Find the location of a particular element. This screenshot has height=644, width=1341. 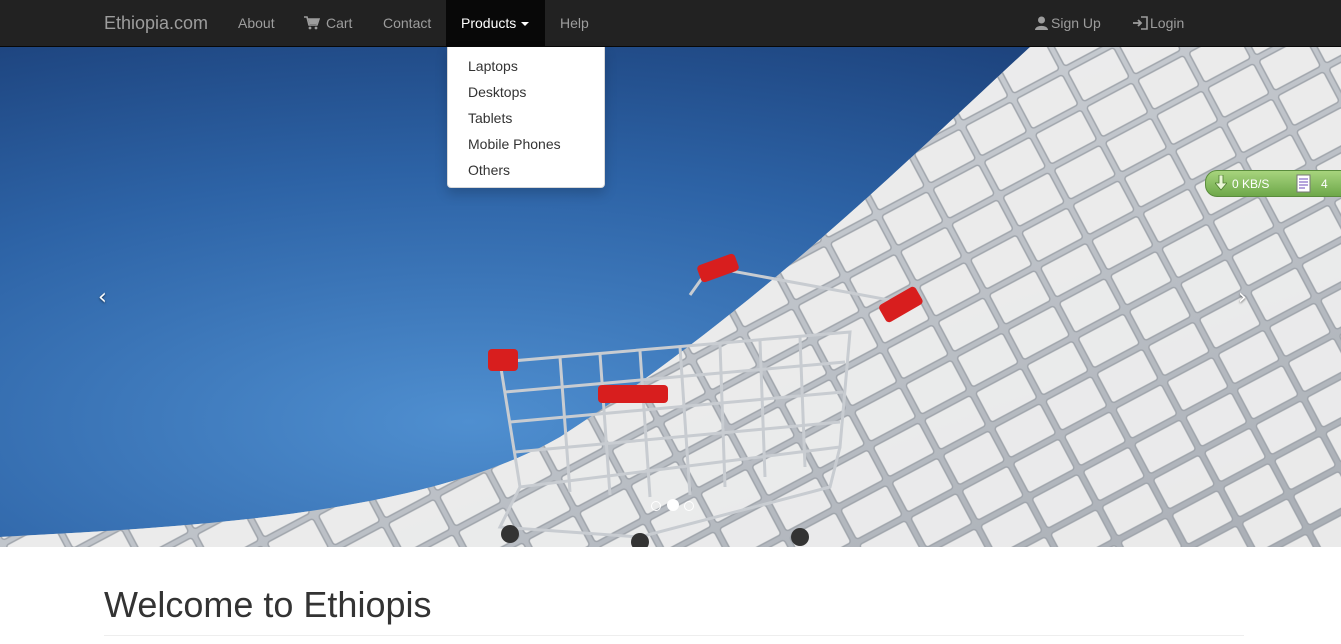

dropdown-item-mobile-phones: Mobile Phones is located at coordinates (526, 144).